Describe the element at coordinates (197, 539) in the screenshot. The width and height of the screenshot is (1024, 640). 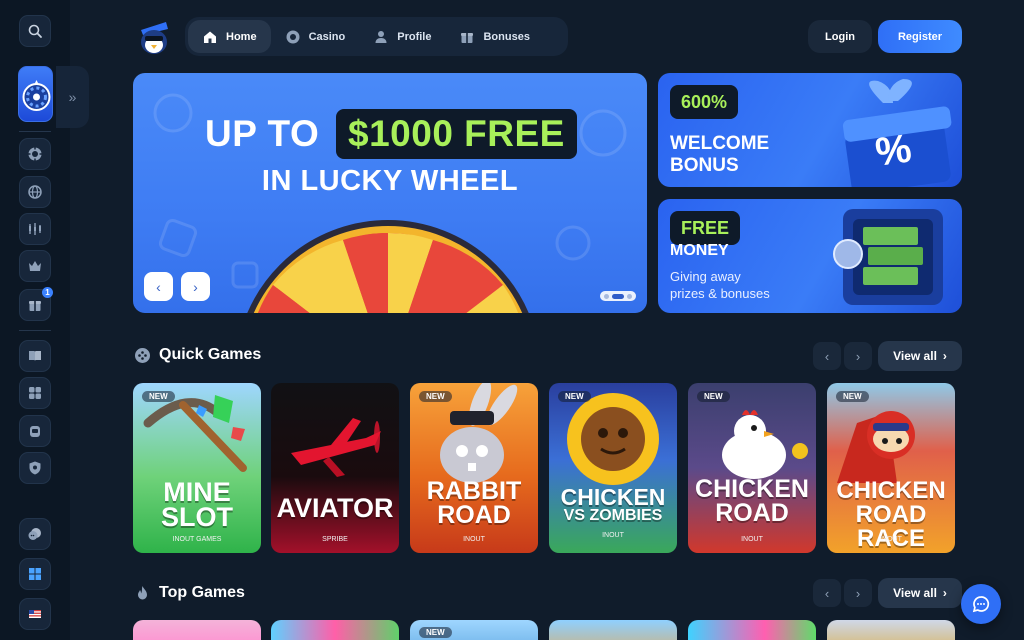
I see `game-provider: INOUT GAMES` at that location.